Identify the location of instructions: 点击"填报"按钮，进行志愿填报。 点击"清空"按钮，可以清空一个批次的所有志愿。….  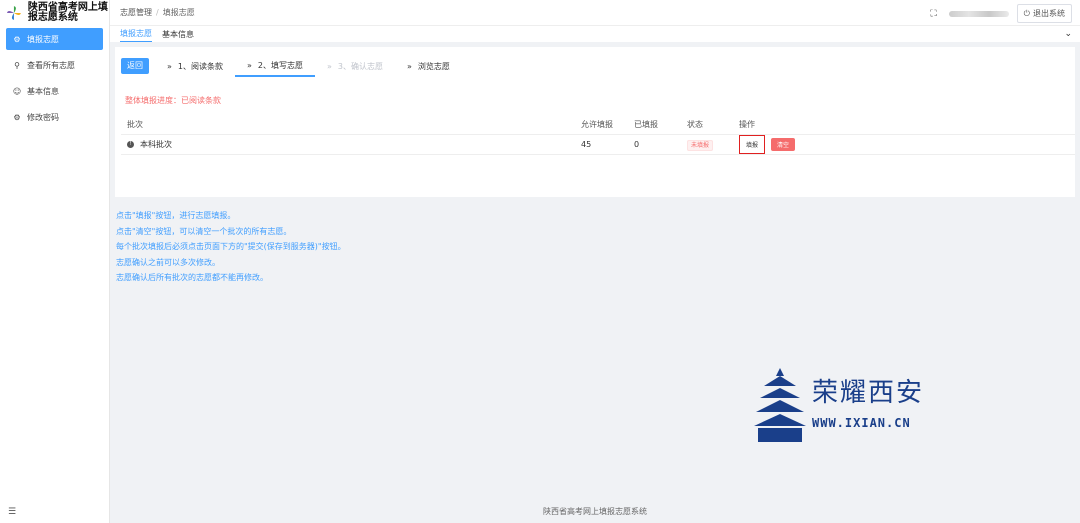
(231, 247).